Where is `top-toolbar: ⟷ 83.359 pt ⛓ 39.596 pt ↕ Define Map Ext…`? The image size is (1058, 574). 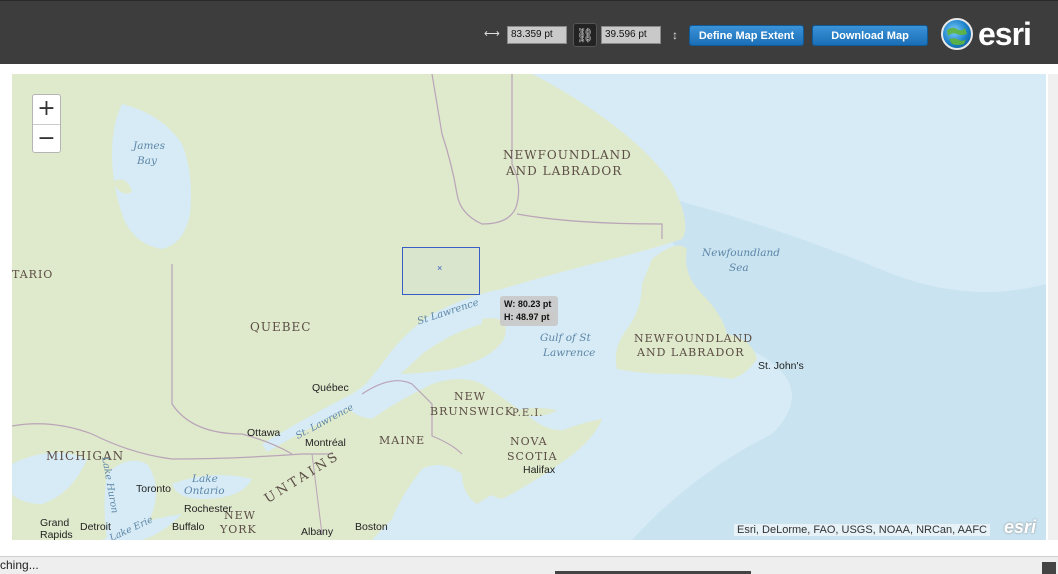
top-toolbar: ⟷ 83.359 pt ⛓ 39.596 pt ↕ Define Map Ext… is located at coordinates (529, 32).